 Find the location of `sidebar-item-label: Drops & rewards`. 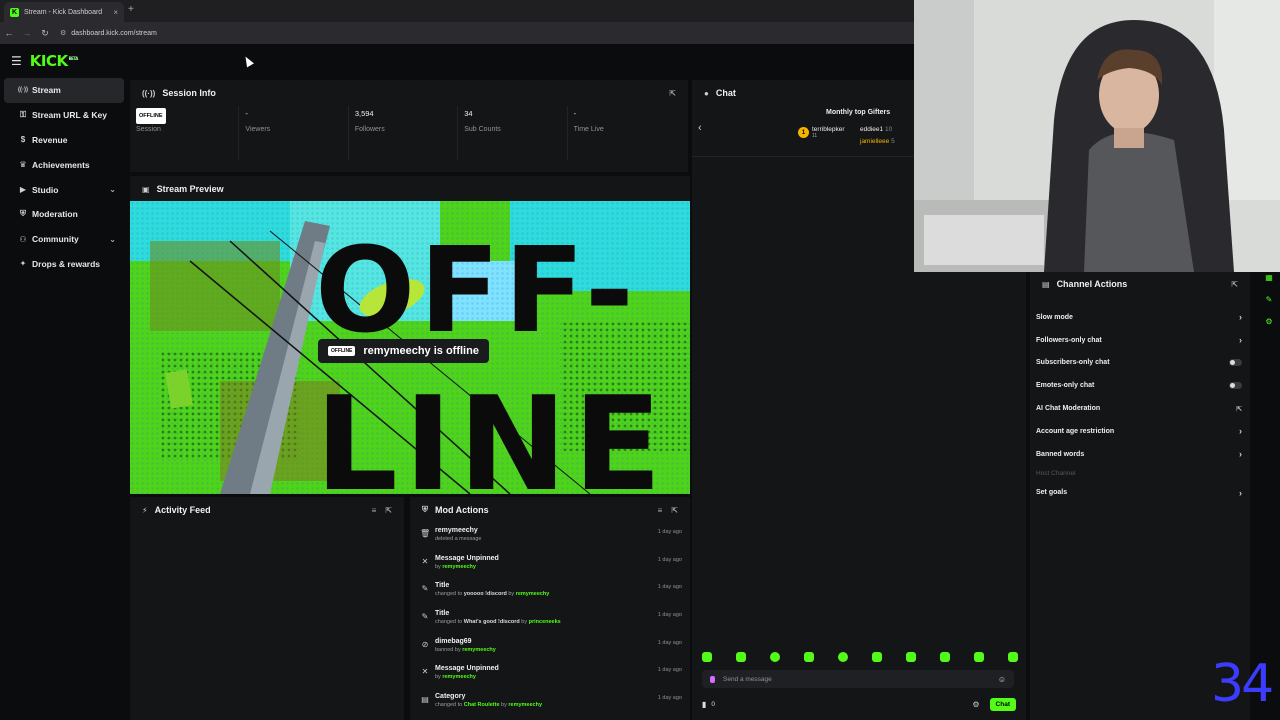

sidebar-item-label: Drops & rewards is located at coordinates (66, 263).